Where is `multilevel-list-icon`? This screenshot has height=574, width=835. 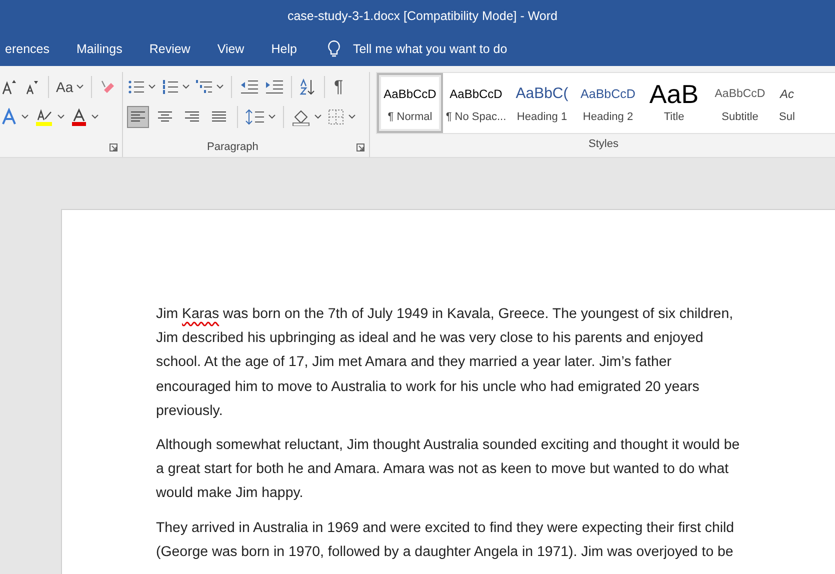 multilevel-list-icon is located at coordinates (204, 87).